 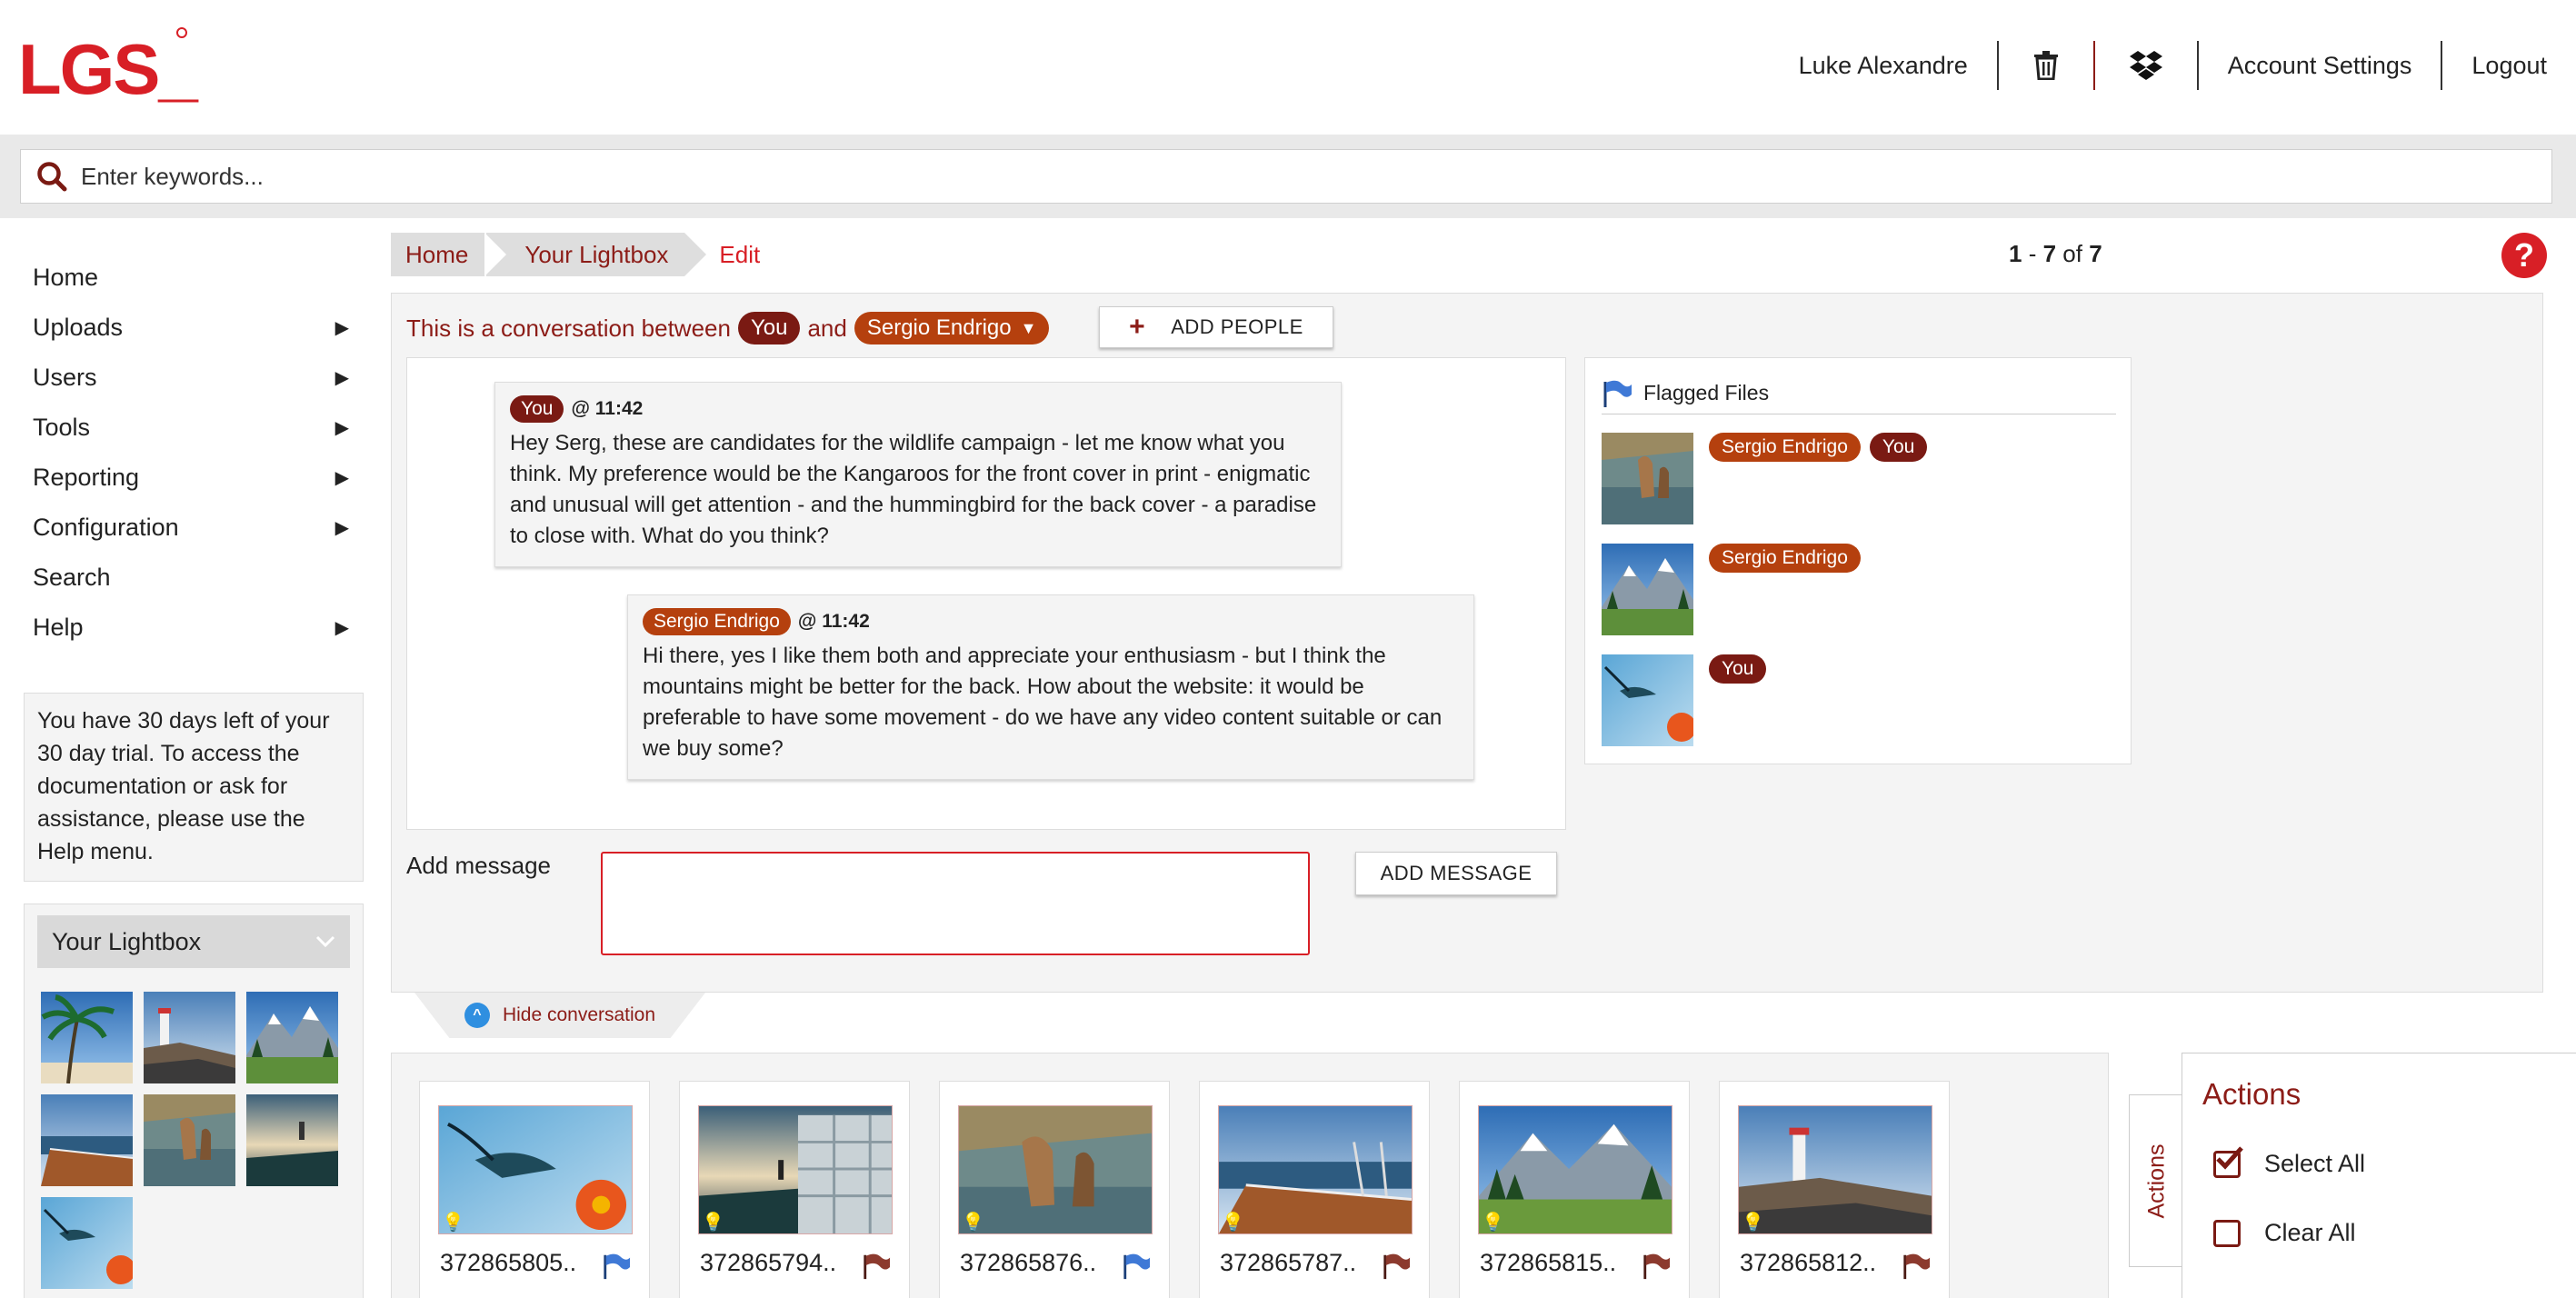 I want to click on sidebar-item-label: Search, so click(x=72, y=577).